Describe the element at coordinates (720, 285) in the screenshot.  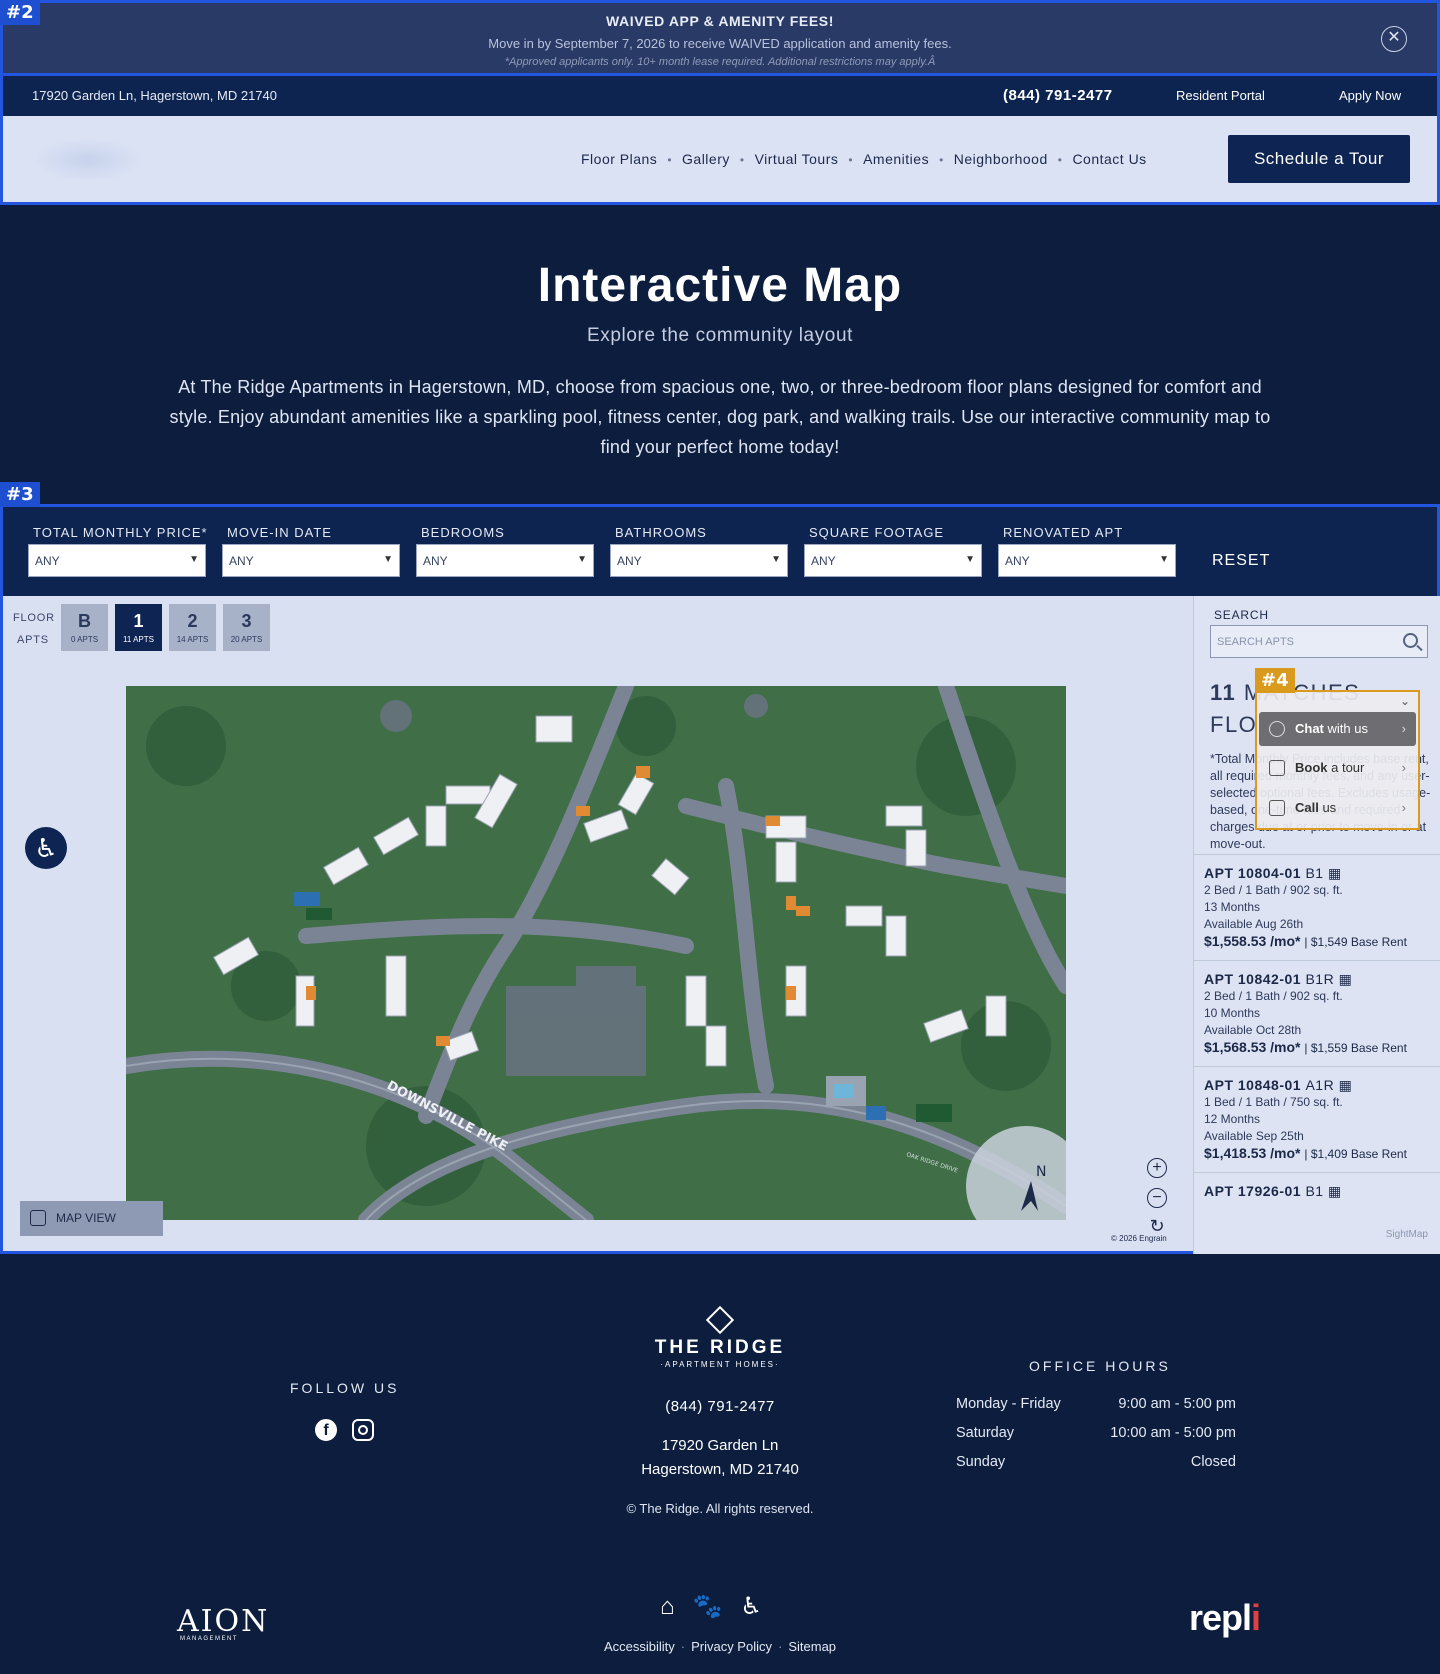
I see `page-title: Interactive Map` at that location.